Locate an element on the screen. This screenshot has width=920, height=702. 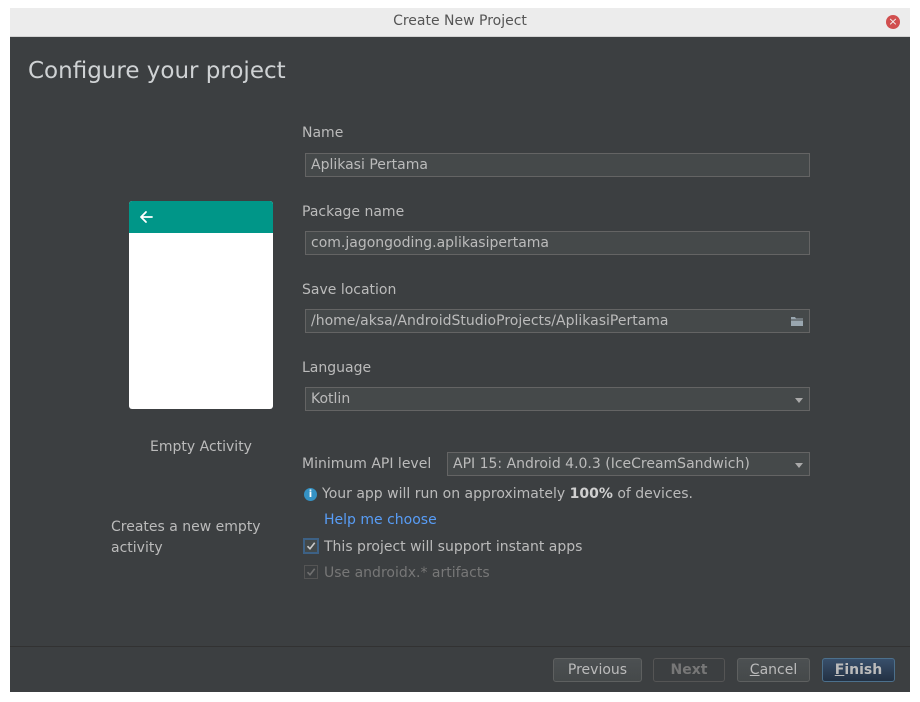
package-name-input: com.jagongoding.aplikasipertama is located at coordinates (557, 243).